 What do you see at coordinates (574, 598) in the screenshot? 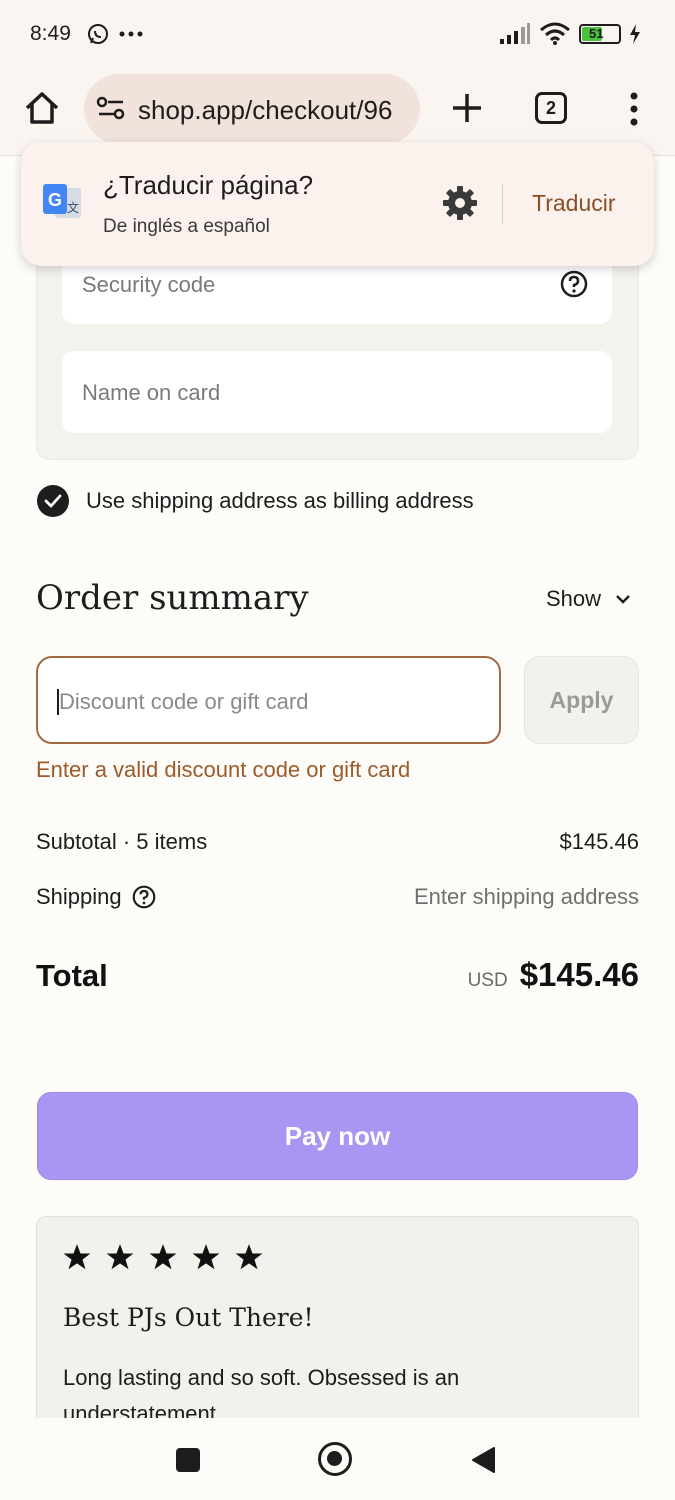
I see `show-label: Show` at bounding box center [574, 598].